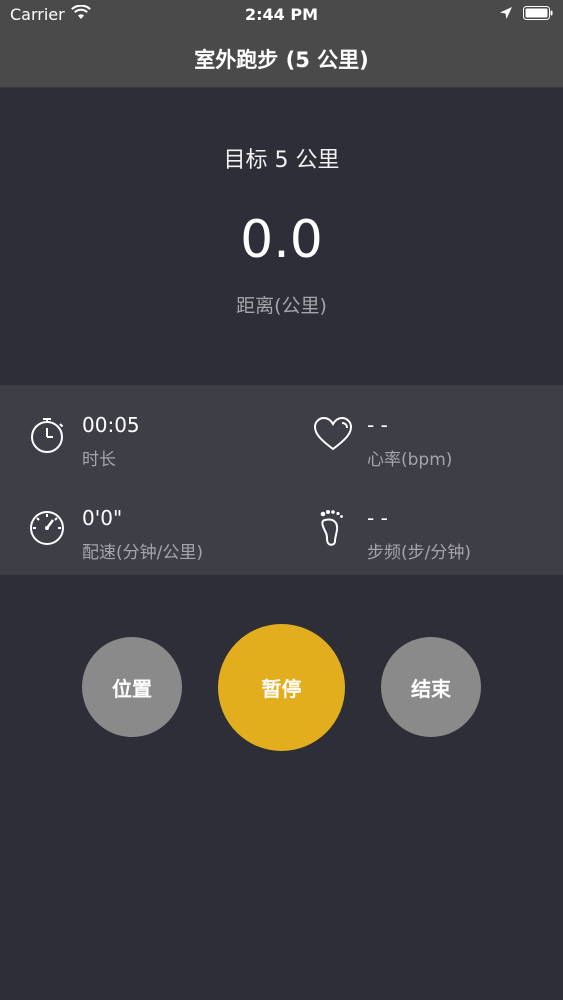 The height and width of the screenshot is (1000, 563). Describe the element at coordinates (281, 306) in the screenshot. I see `distance-label: 距离(公里)` at that location.